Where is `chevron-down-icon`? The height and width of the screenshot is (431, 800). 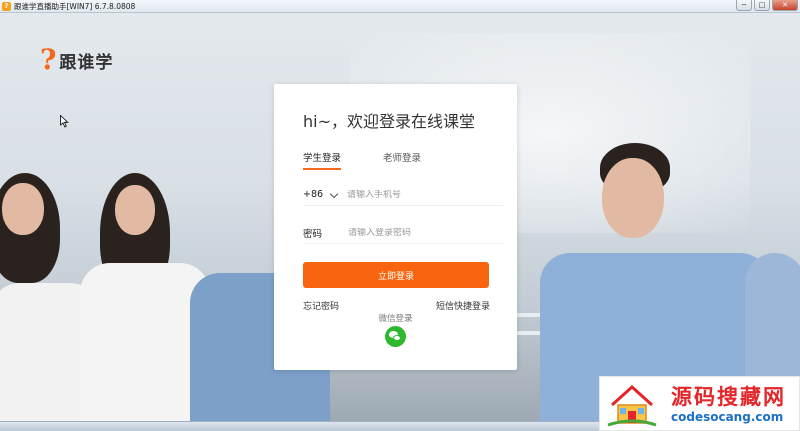 chevron-down-icon is located at coordinates (334, 195).